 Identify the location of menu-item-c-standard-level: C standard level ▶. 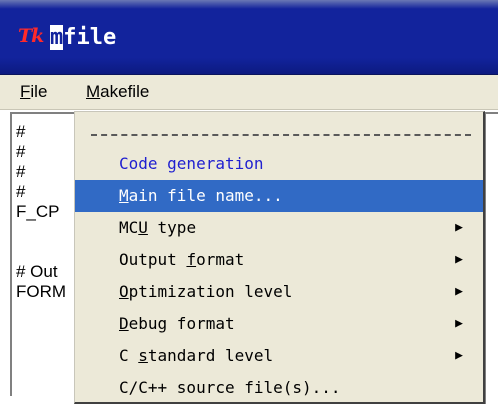
(279, 356).